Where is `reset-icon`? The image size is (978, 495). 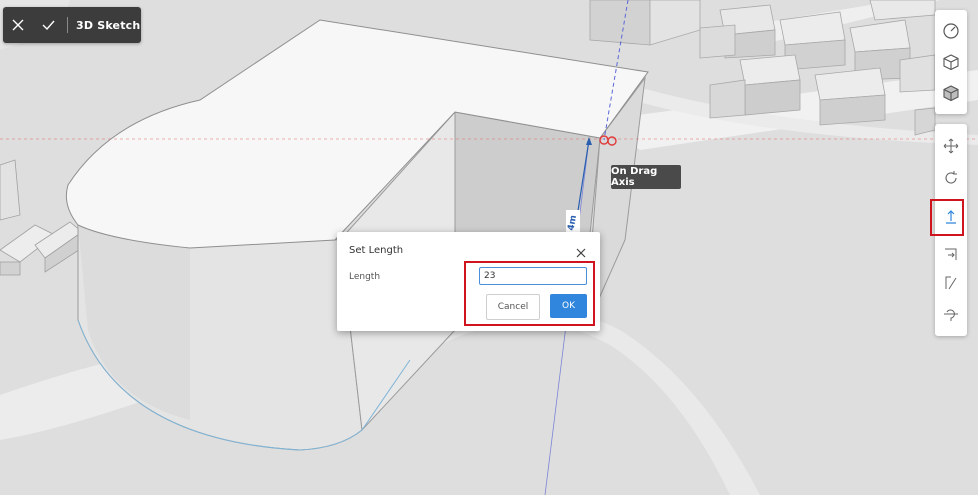
reset-icon is located at coordinates (951, 315).